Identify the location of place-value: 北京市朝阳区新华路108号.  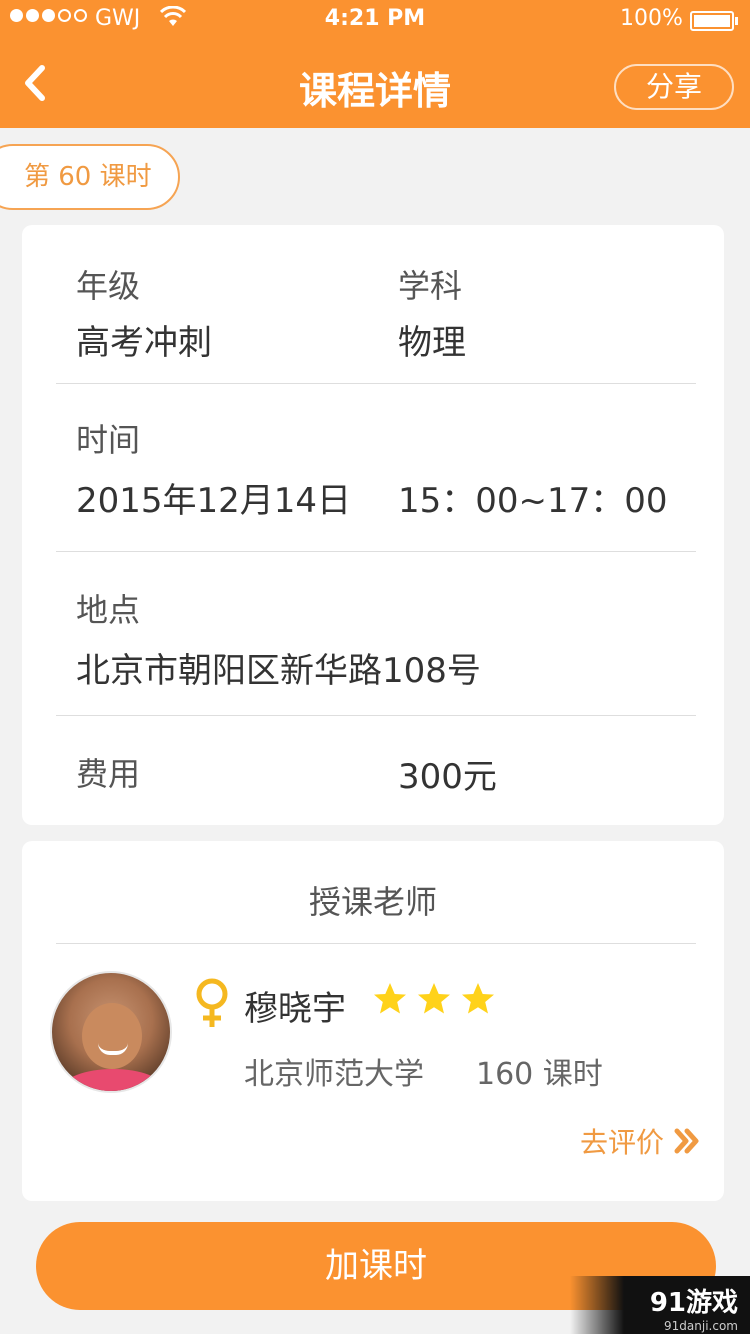
(278, 671).